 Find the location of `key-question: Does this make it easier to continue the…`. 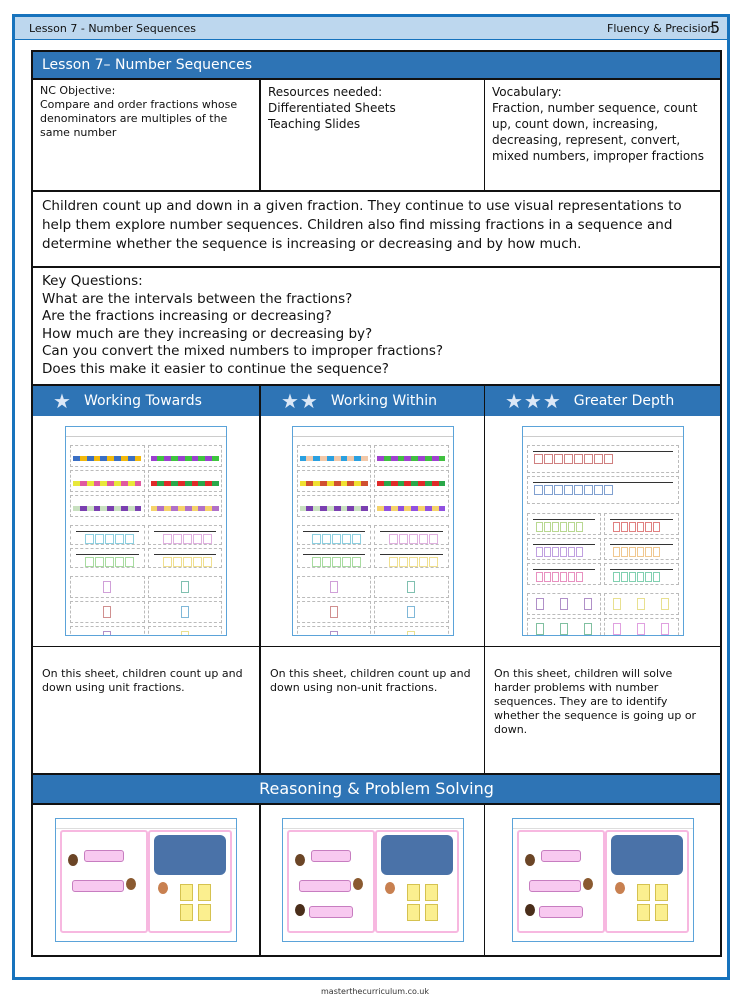

key-question: Does this make it easier to continue the… is located at coordinates (215, 368).